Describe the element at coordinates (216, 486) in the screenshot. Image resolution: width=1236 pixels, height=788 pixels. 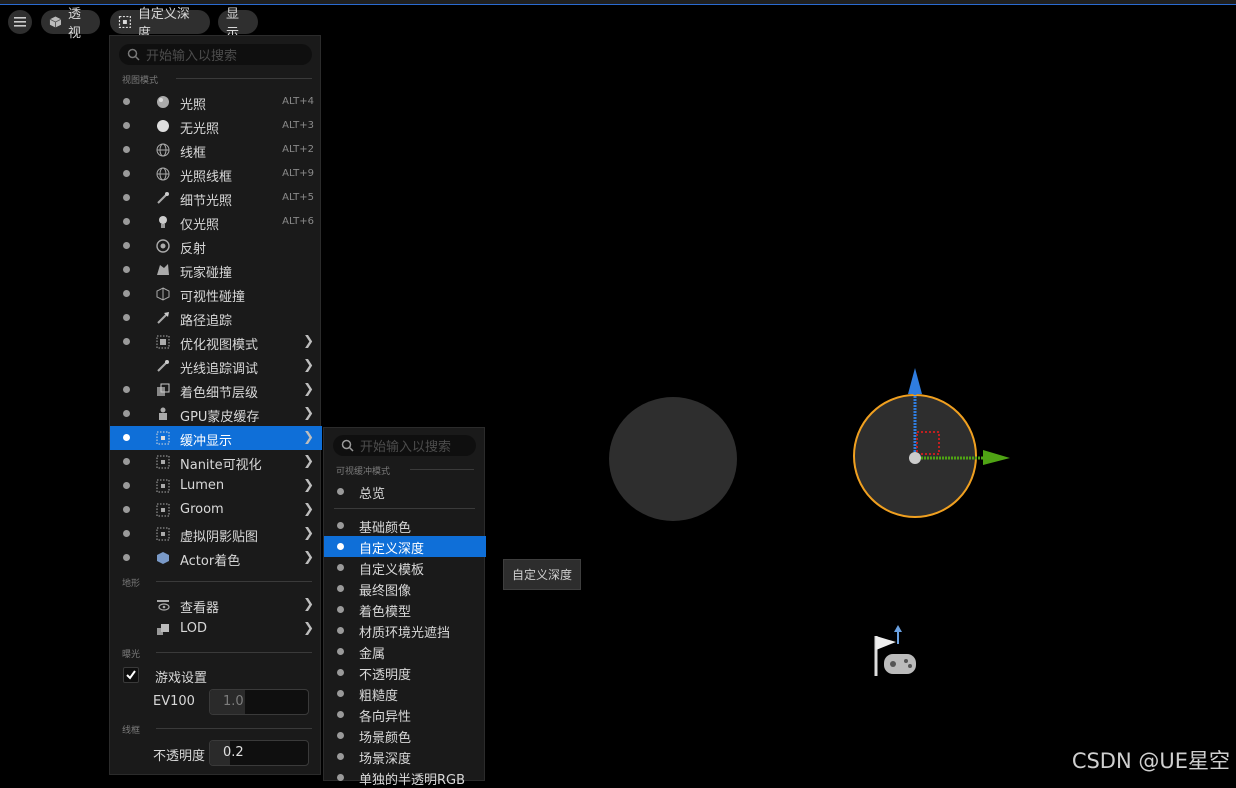
I see `menu-item-lumen: Lumen ❯` at that location.